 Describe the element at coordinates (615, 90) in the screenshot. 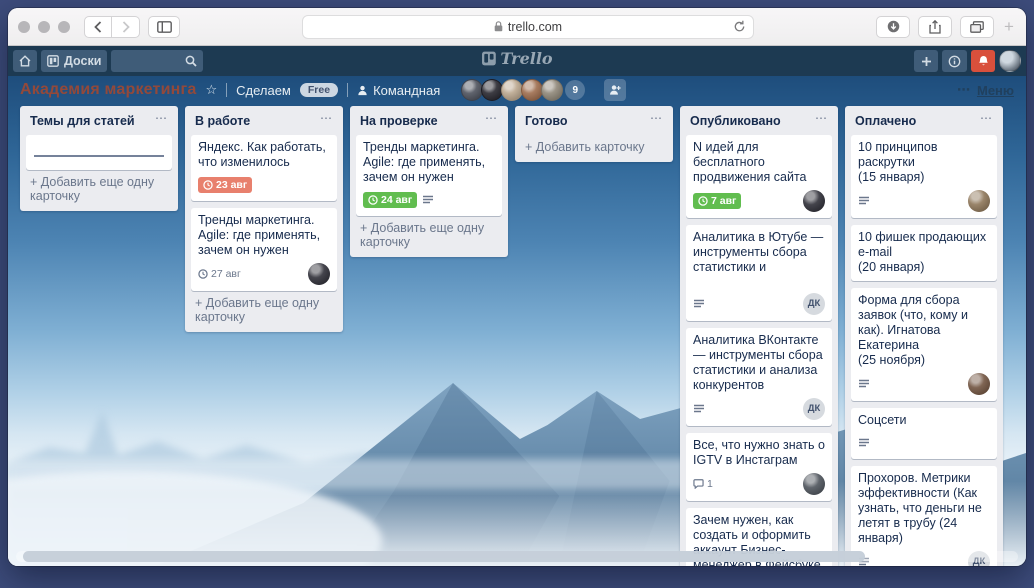

I see `add-member-button` at that location.